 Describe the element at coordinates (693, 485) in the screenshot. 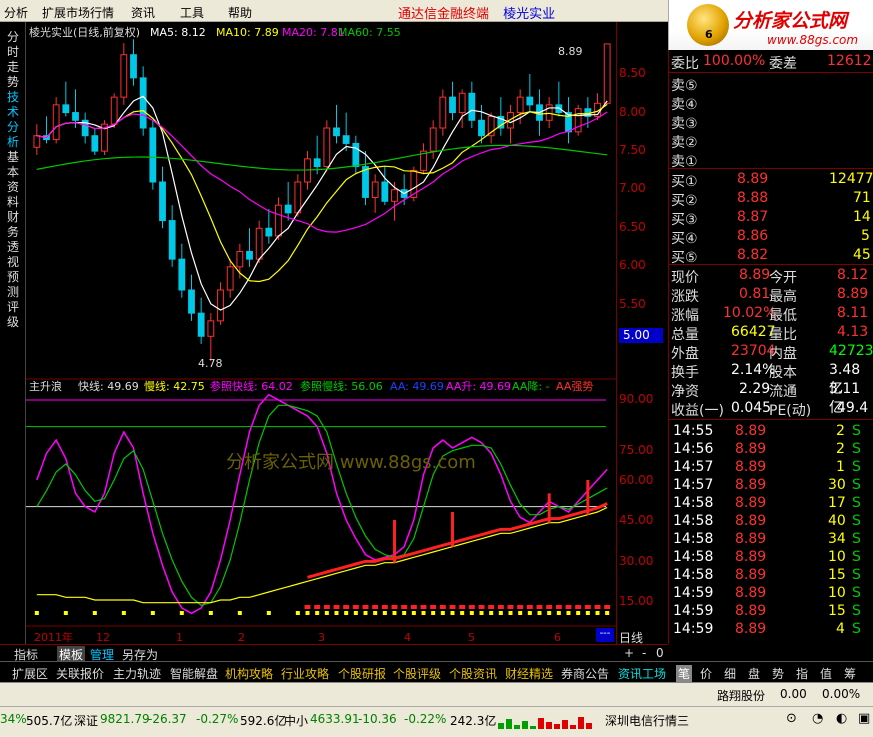

I see `tick-time: 14:57` at that location.